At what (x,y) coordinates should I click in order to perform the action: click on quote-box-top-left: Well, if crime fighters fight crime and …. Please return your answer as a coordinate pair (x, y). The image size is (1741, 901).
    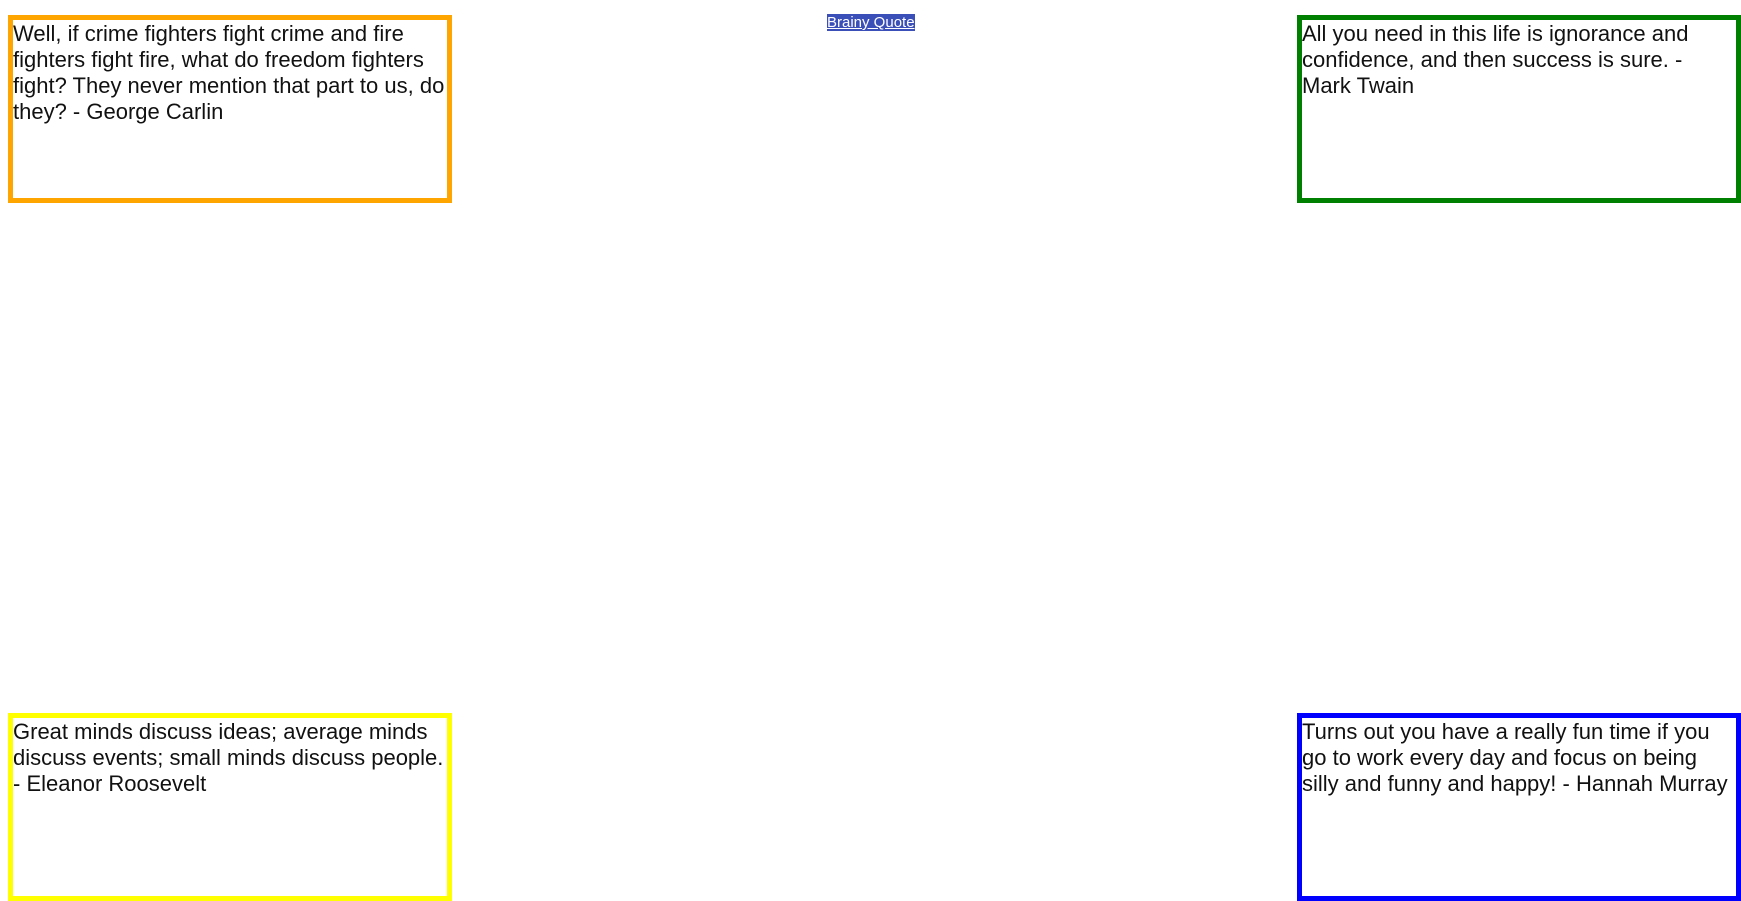
    Looking at the image, I should click on (230, 109).